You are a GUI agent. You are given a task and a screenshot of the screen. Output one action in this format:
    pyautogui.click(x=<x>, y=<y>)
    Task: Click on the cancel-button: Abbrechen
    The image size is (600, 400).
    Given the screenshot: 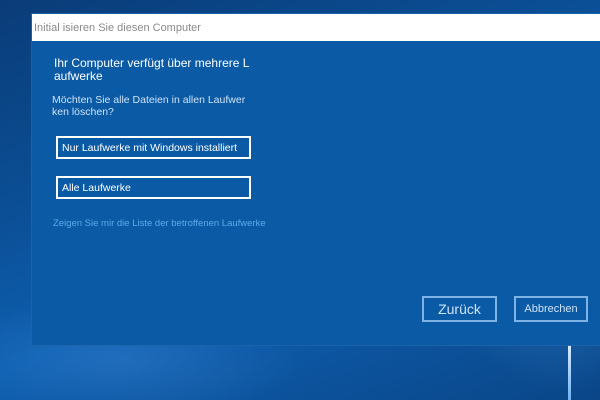 What is the action you would take?
    pyautogui.click(x=551, y=309)
    